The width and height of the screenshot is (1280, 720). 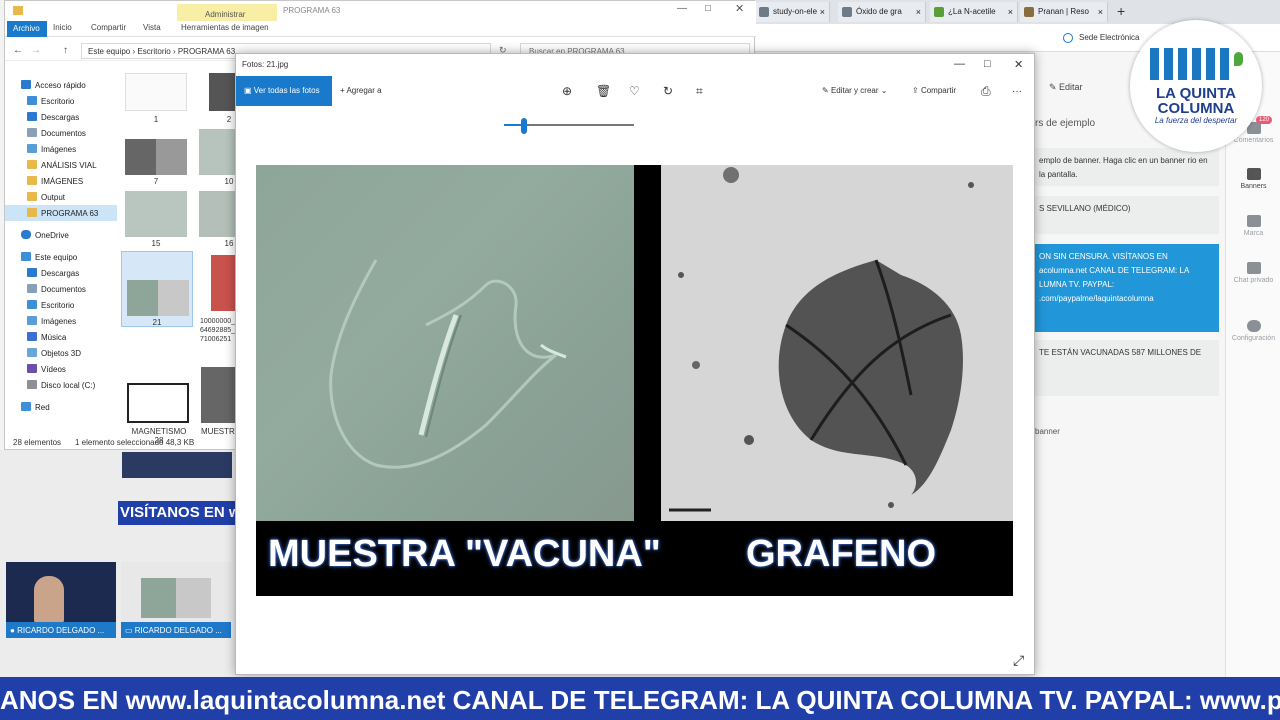 I want to click on nav-label: Imágenes, so click(x=59, y=149).